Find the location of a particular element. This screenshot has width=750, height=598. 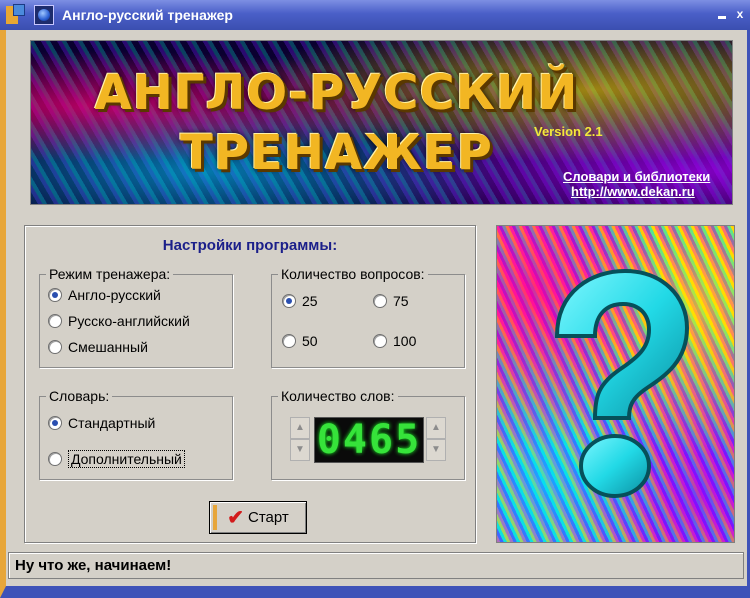

start-button: ✔ Старт is located at coordinates (258, 517).